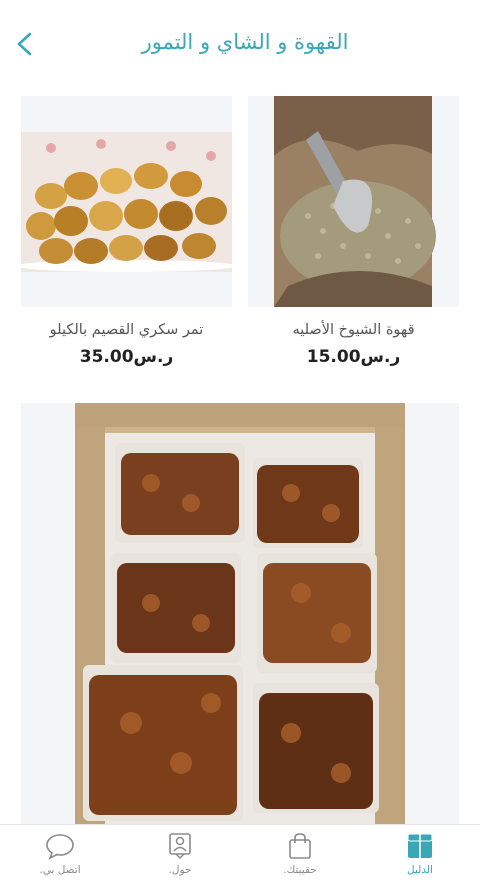 Image resolution: width=480 pixels, height=884 pixels. I want to click on page-title: القهوة و الشاي و التمور, so click(245, 42).